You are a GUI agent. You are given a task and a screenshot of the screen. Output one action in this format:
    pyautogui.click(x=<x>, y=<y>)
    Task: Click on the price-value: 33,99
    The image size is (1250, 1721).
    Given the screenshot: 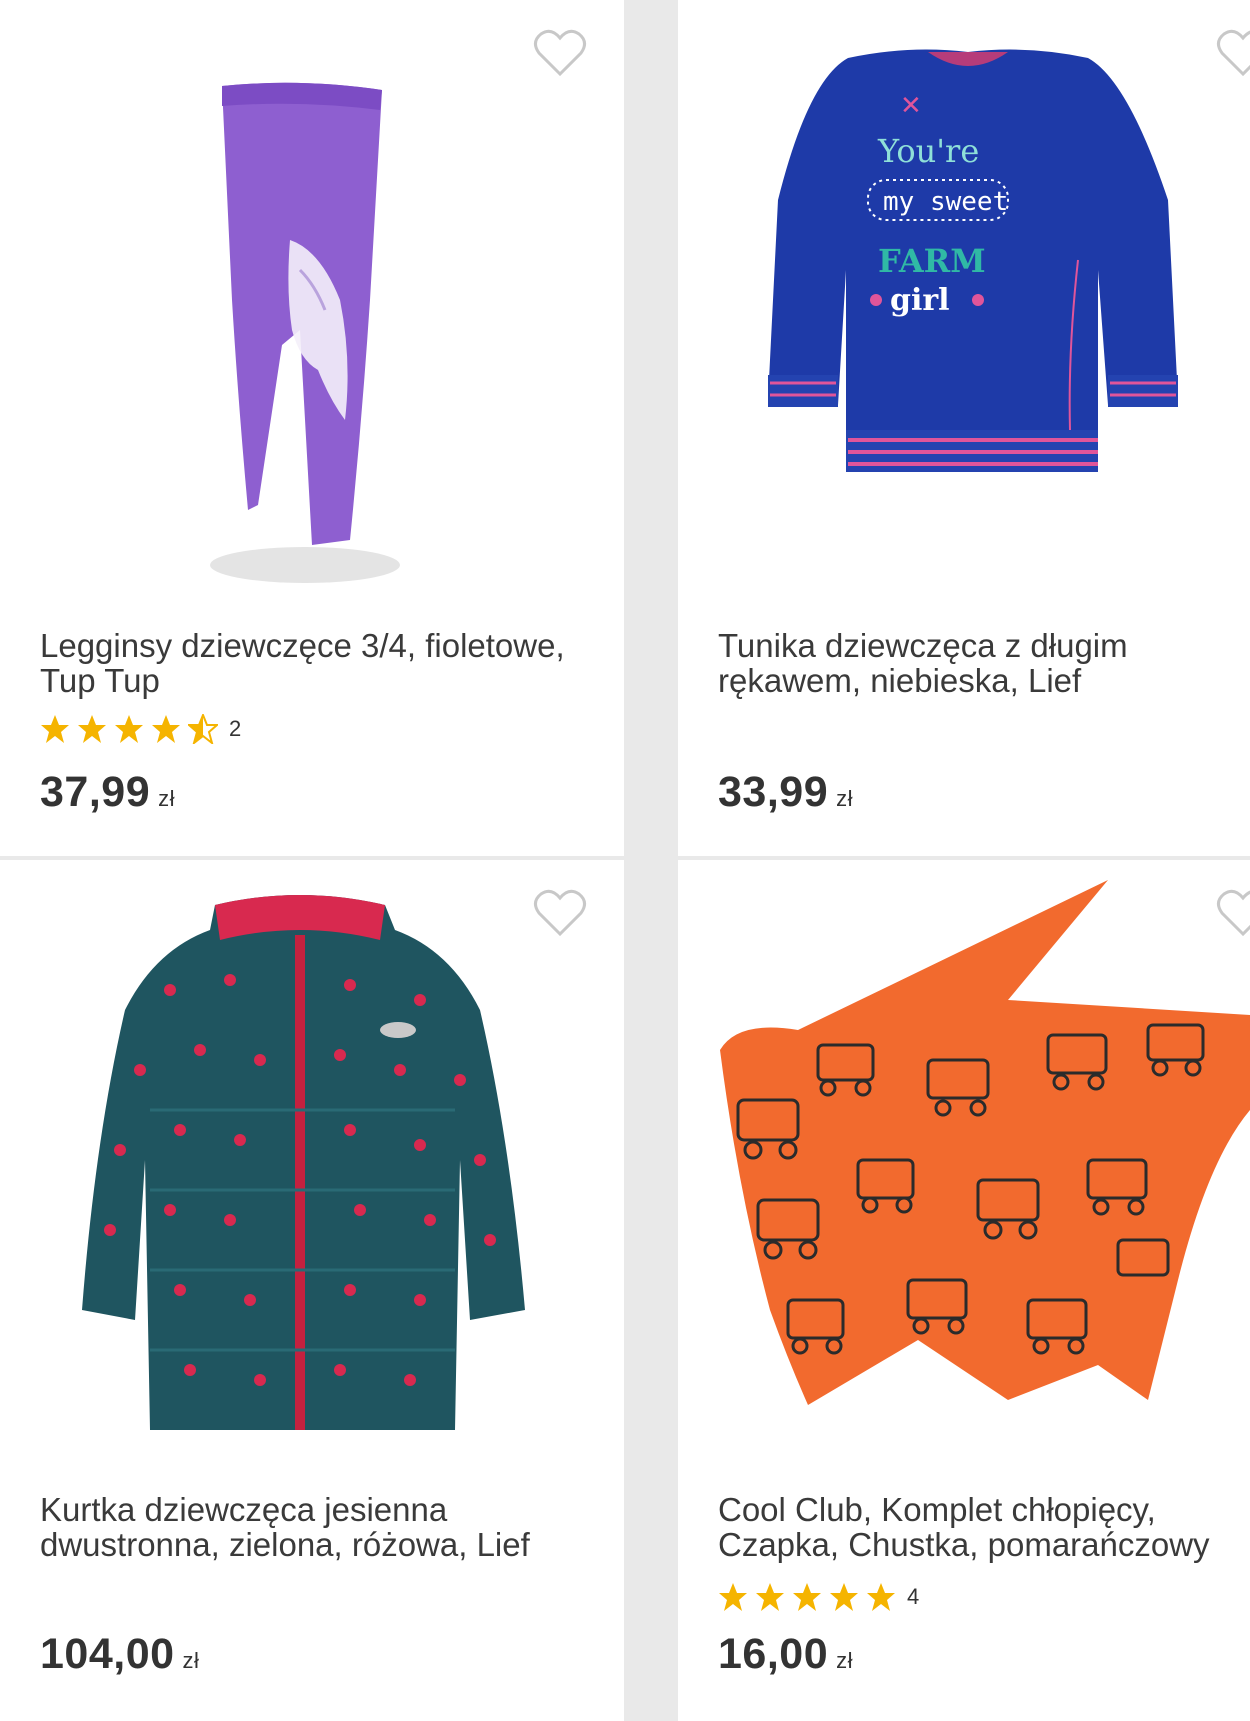 What is the action you would take?
    pyautogui.click(x=773, y=792)
    